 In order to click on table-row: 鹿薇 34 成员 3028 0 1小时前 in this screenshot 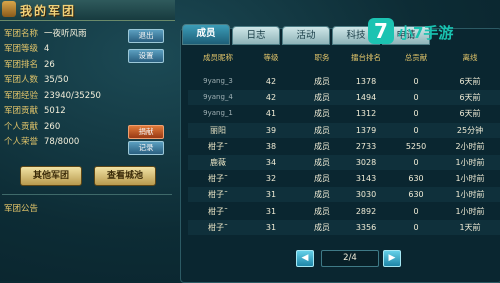, I will do `click(344, 162)`.